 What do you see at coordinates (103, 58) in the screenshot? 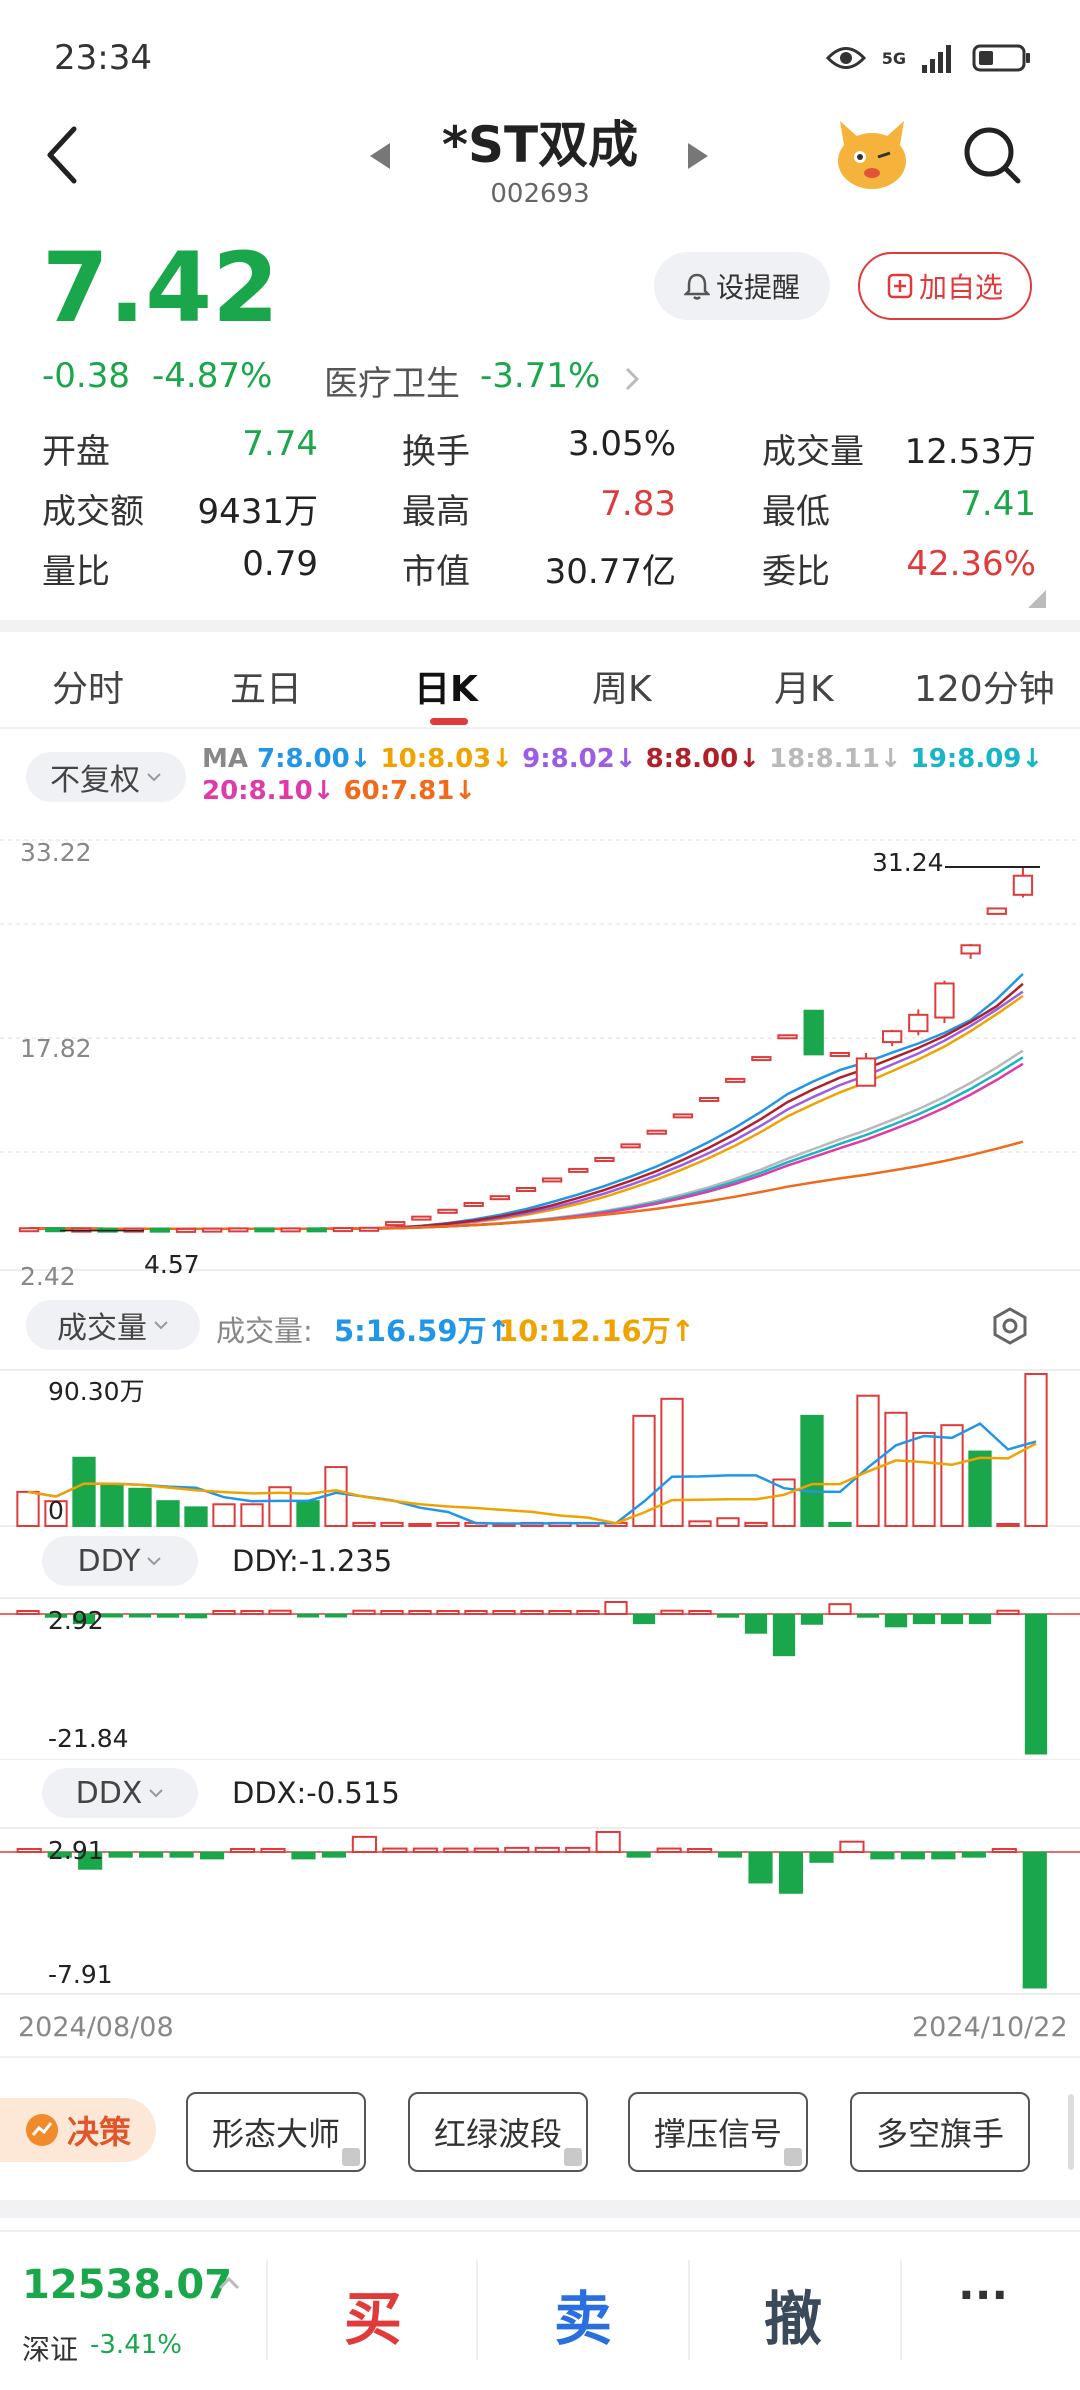
I see `status-time: 23:34` at bounding box center [103, 58].